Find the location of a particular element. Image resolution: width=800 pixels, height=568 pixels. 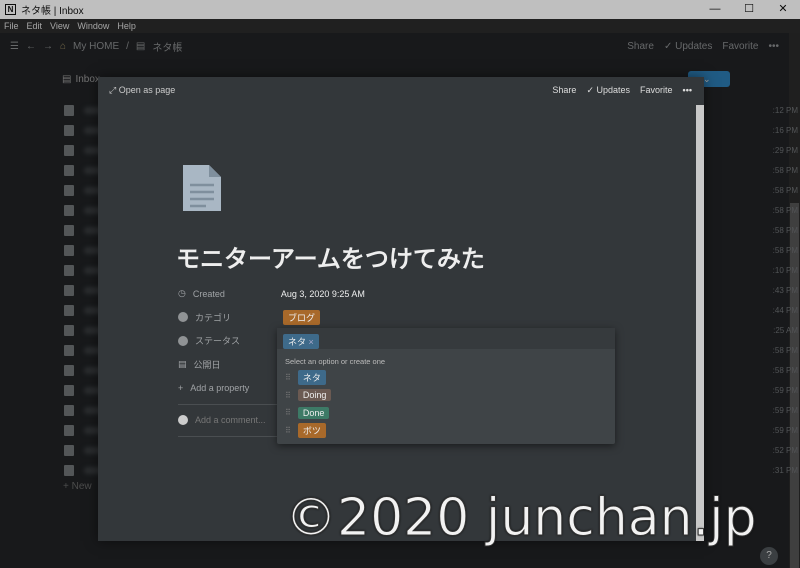

open-as-page-label: Open as page is located at coordinates (147, 90).